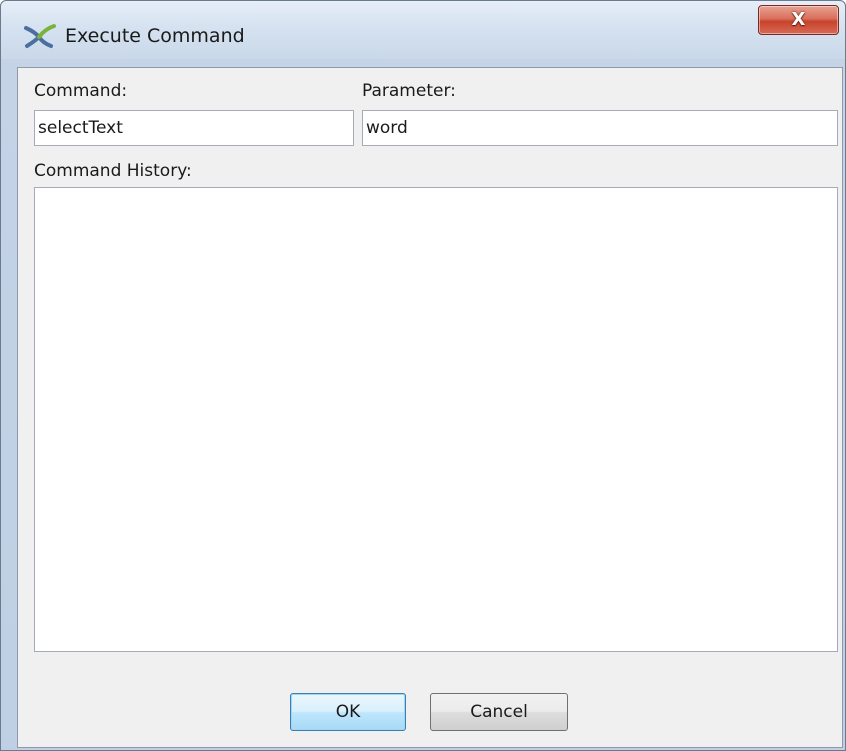  I want to click on command-input: selectText, so click(194, 128).